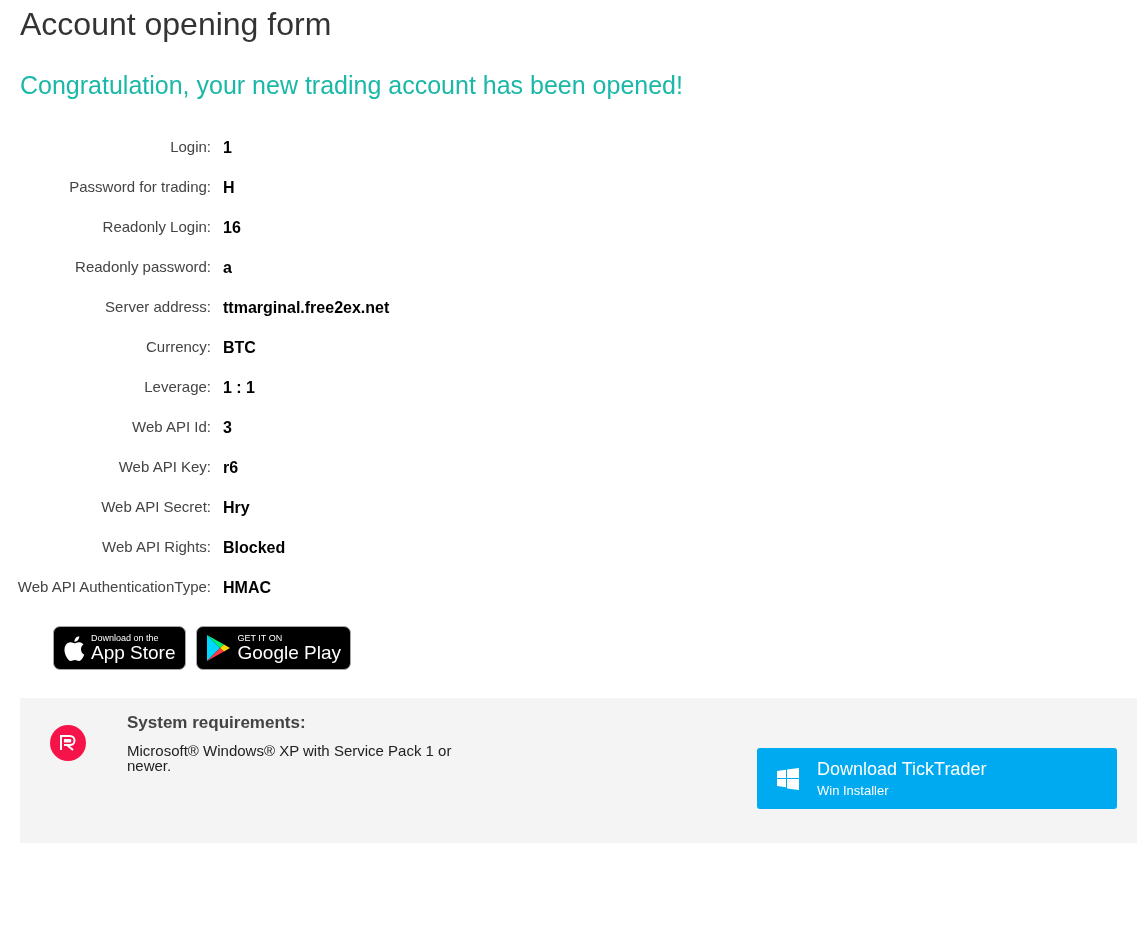 Image resolution: width=1146 pixels, height=930 pixels. Describe the element at coordinates (788, 778) in the screenshot. I see `windows-icon` at that location.